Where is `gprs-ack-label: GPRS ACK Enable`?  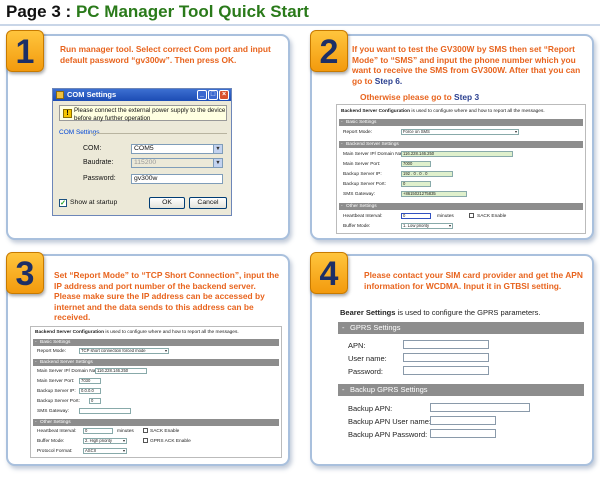
gprs-ack-label: GPRS ACK Enable is located at coordinates (170, 441).